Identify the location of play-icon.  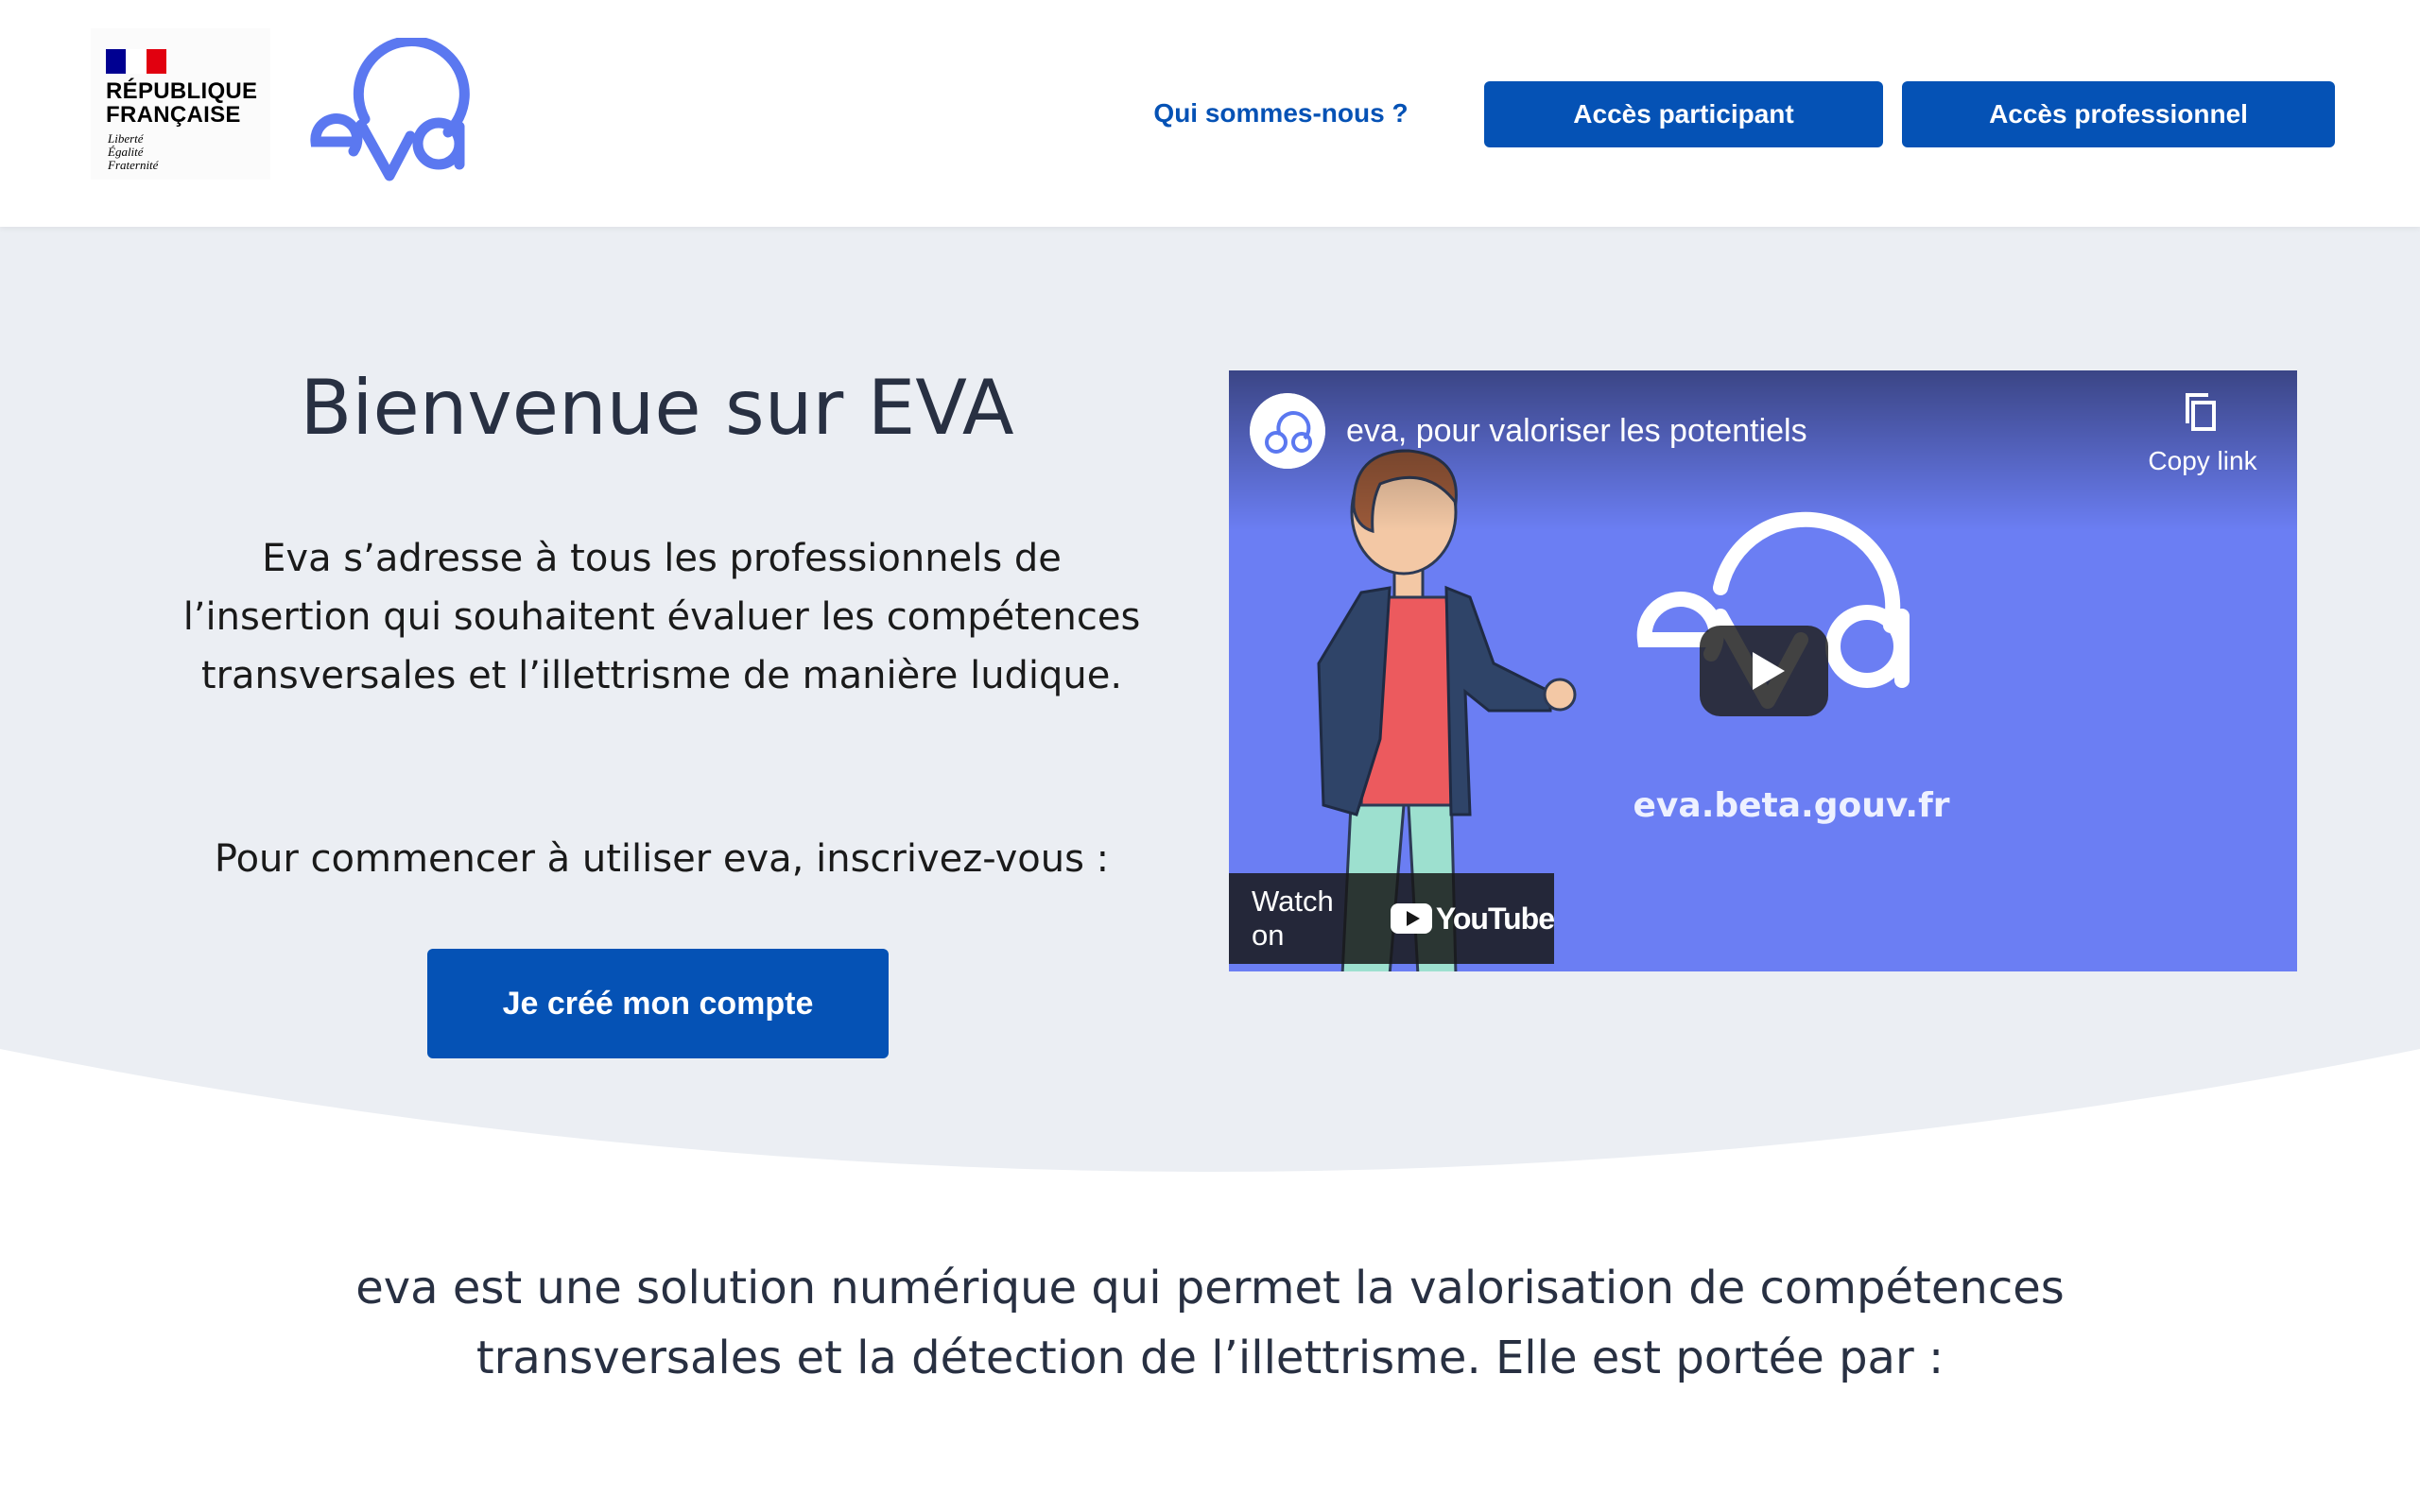
(1769, 671).